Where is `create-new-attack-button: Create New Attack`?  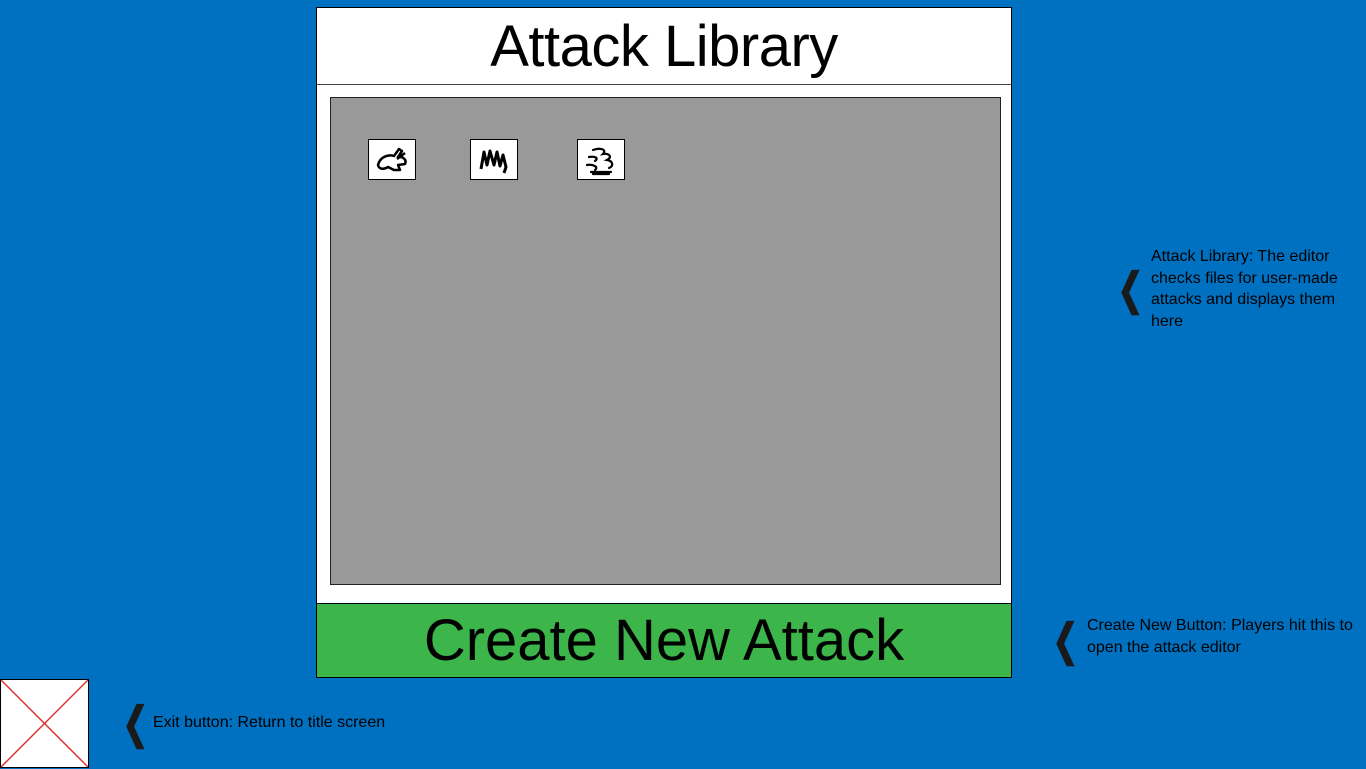 create-new-attack-button: Create New Attack is located at coordinates (664, 640).